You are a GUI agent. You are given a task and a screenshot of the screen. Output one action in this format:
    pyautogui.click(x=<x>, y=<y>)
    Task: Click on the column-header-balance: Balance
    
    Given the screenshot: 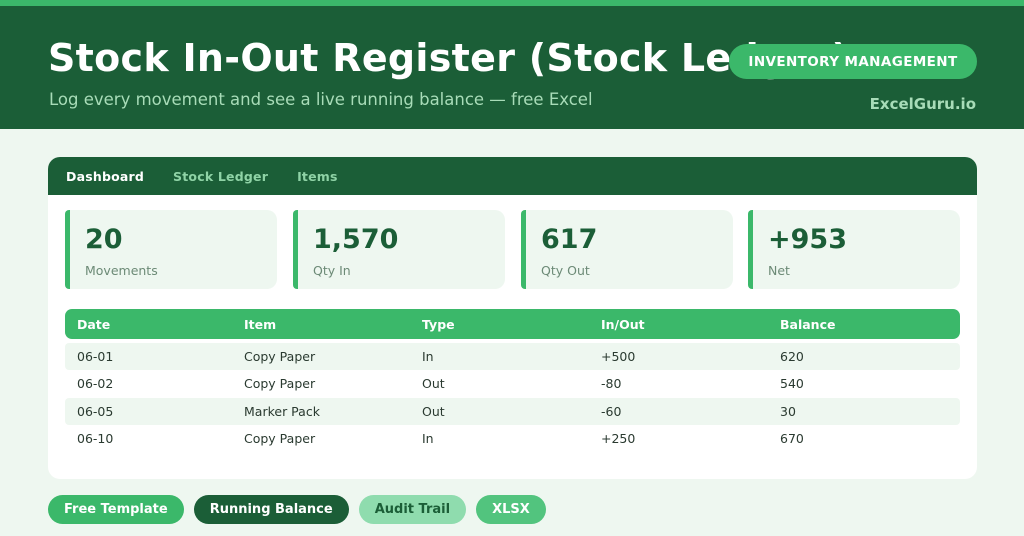 What is the action you would take?
    pyautogui.click(x=808, y=324)
    